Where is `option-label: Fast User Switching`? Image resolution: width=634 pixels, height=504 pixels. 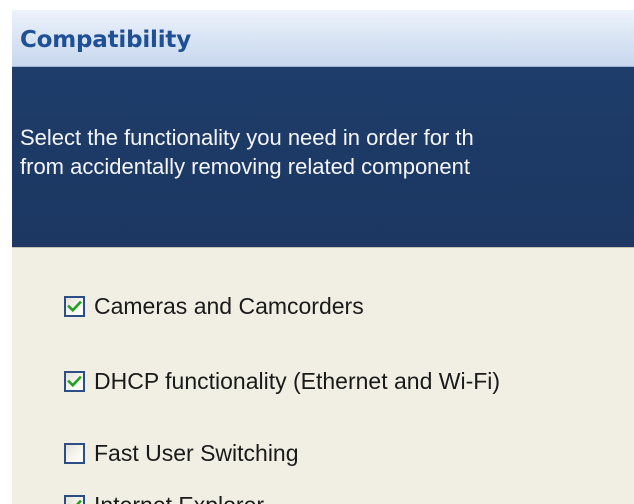
option-label: Fast User Switching is located at coordinates (196, 452).